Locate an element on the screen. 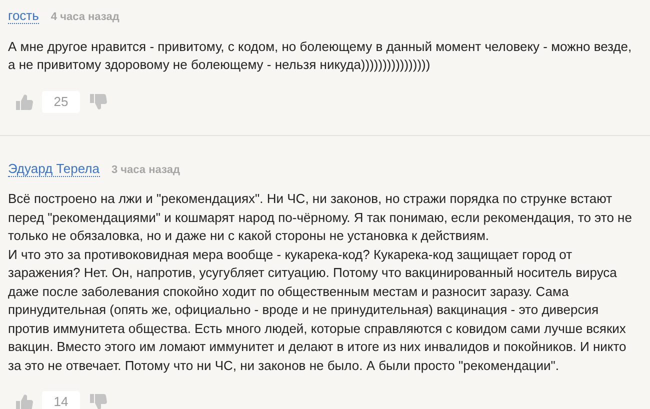 This screenshot has width=650, height=409. comment-time: 4 часа назад is located at coordinates (85, 17).